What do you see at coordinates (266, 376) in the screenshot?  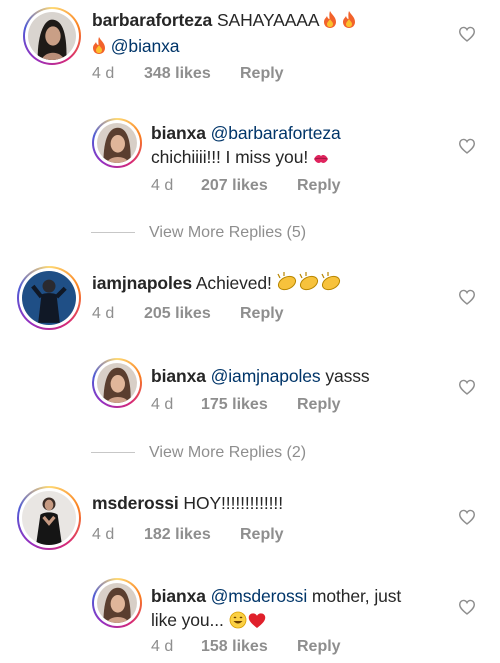 I see `mention-link: @iamjnapoles` at bounding box center [266, 376].